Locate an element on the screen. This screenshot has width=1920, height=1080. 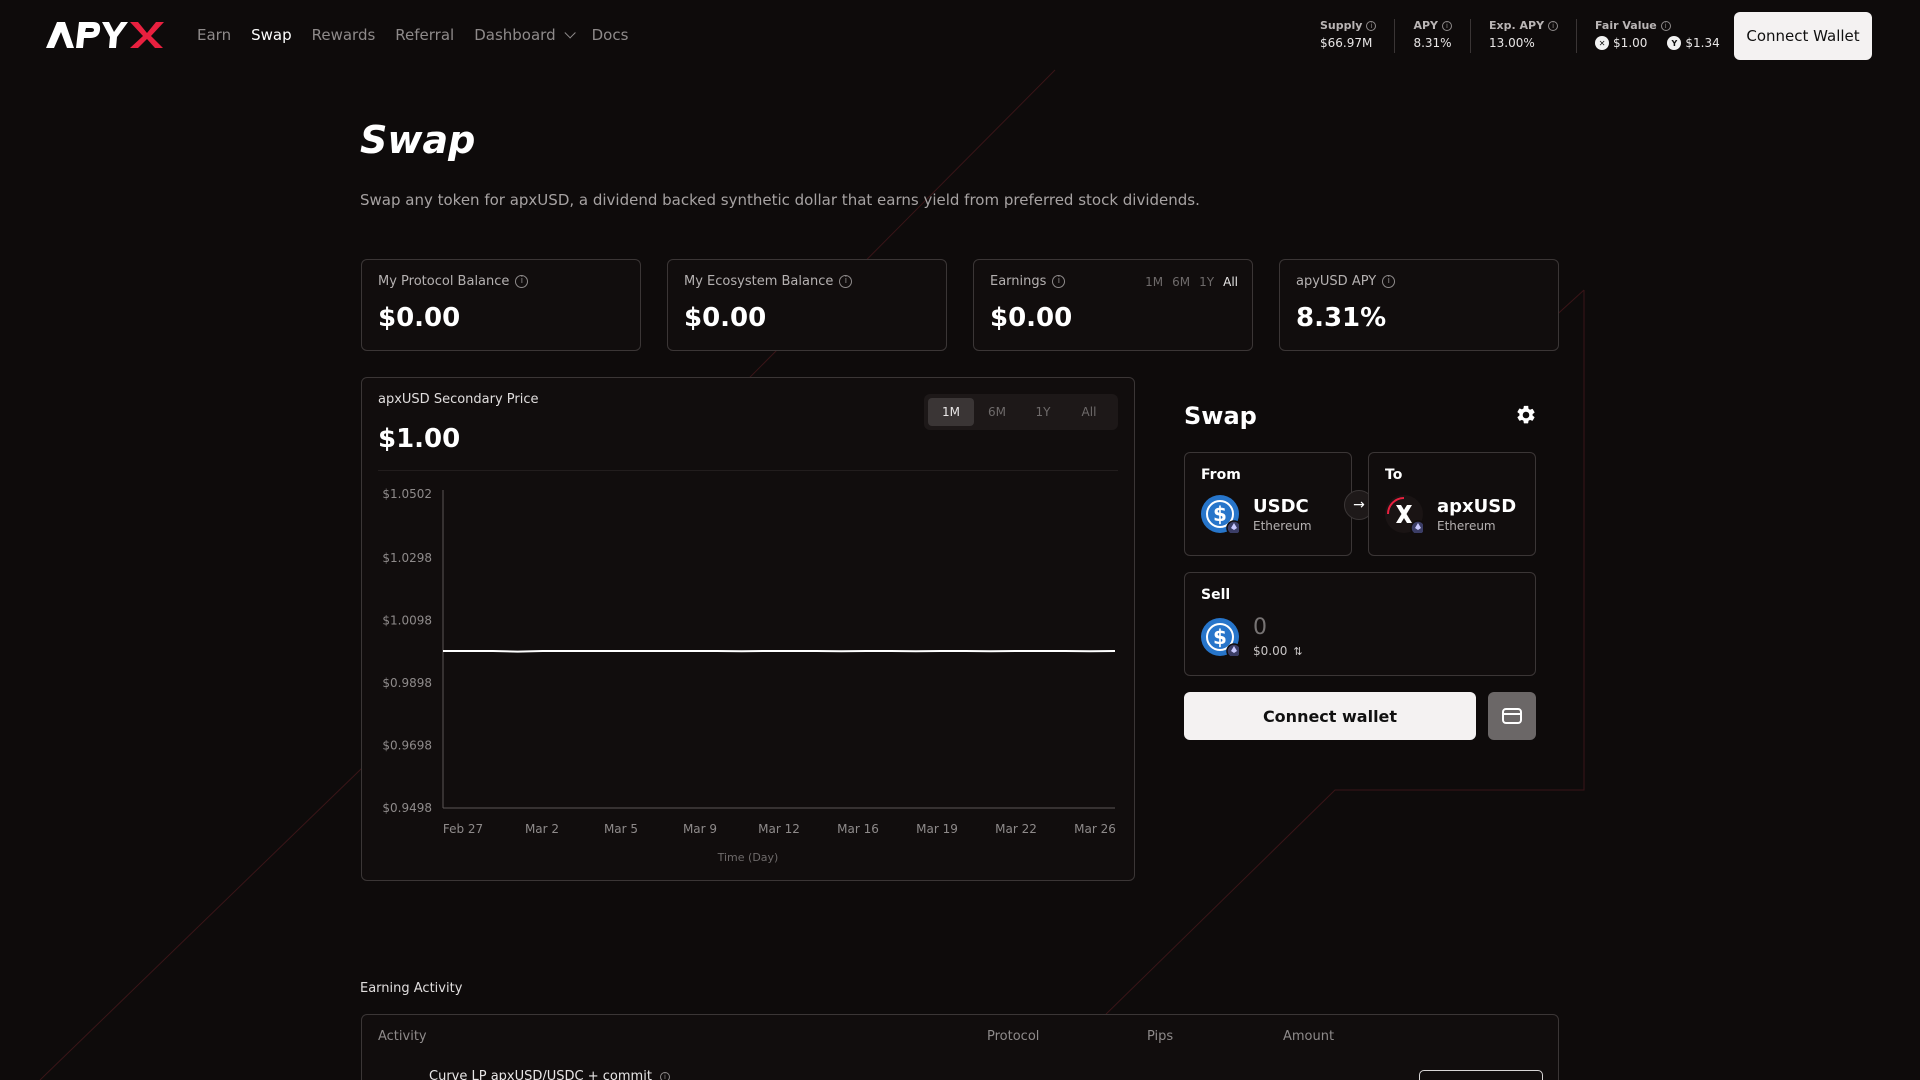
stat-supply-label: Supply is located at coordinates (1341, 25).